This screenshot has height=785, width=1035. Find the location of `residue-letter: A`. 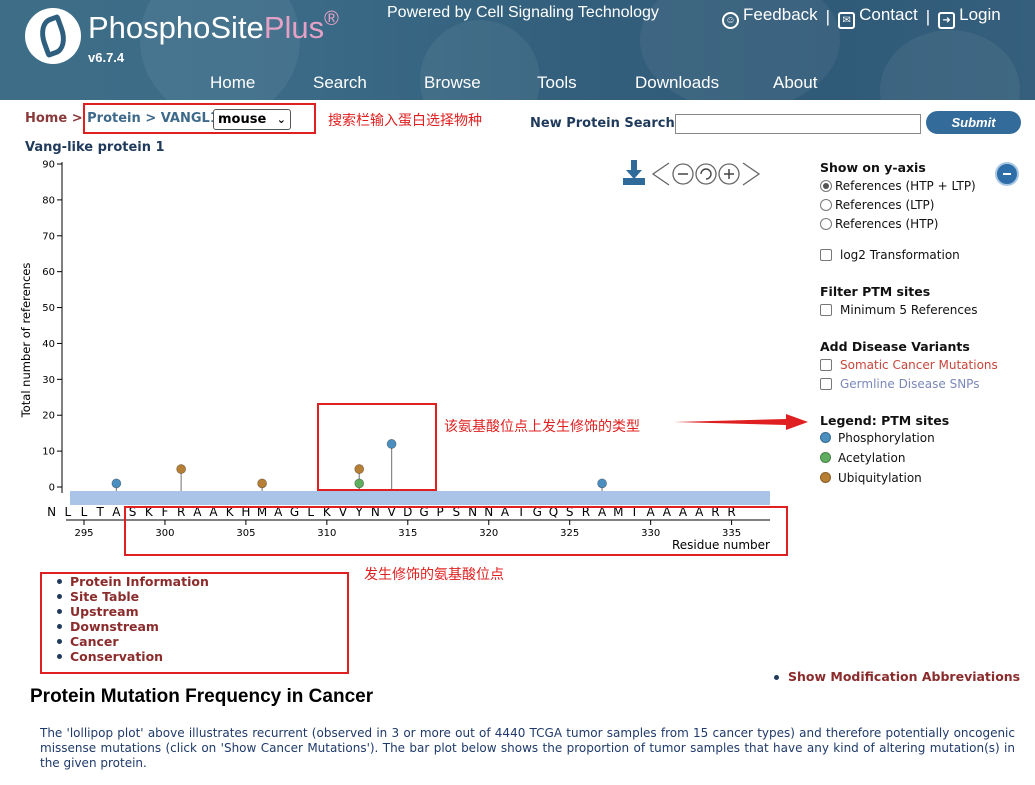

residue-letter: A is located at coordinates (116, 512).